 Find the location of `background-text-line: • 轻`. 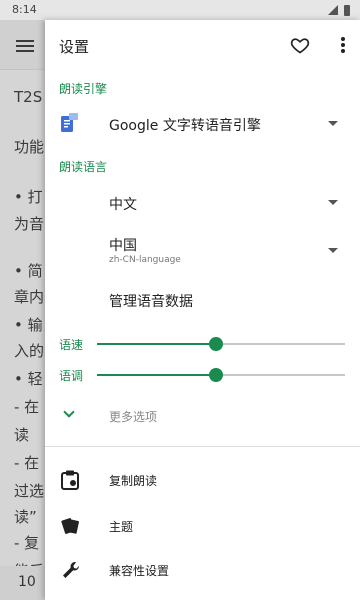

background-text-line: • 轻 is located at coordinates (28, 379).